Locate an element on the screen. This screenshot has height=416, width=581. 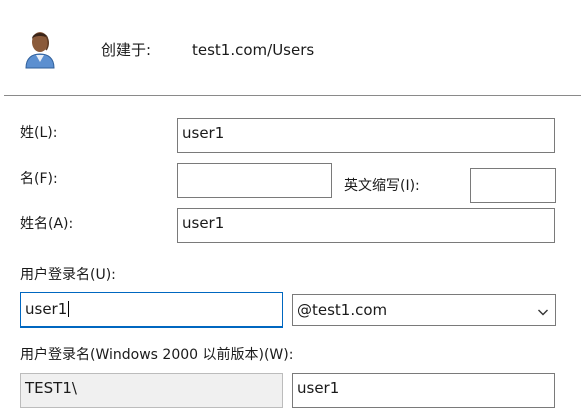
last-name-field: user1 is located at coordinates (366, 135).